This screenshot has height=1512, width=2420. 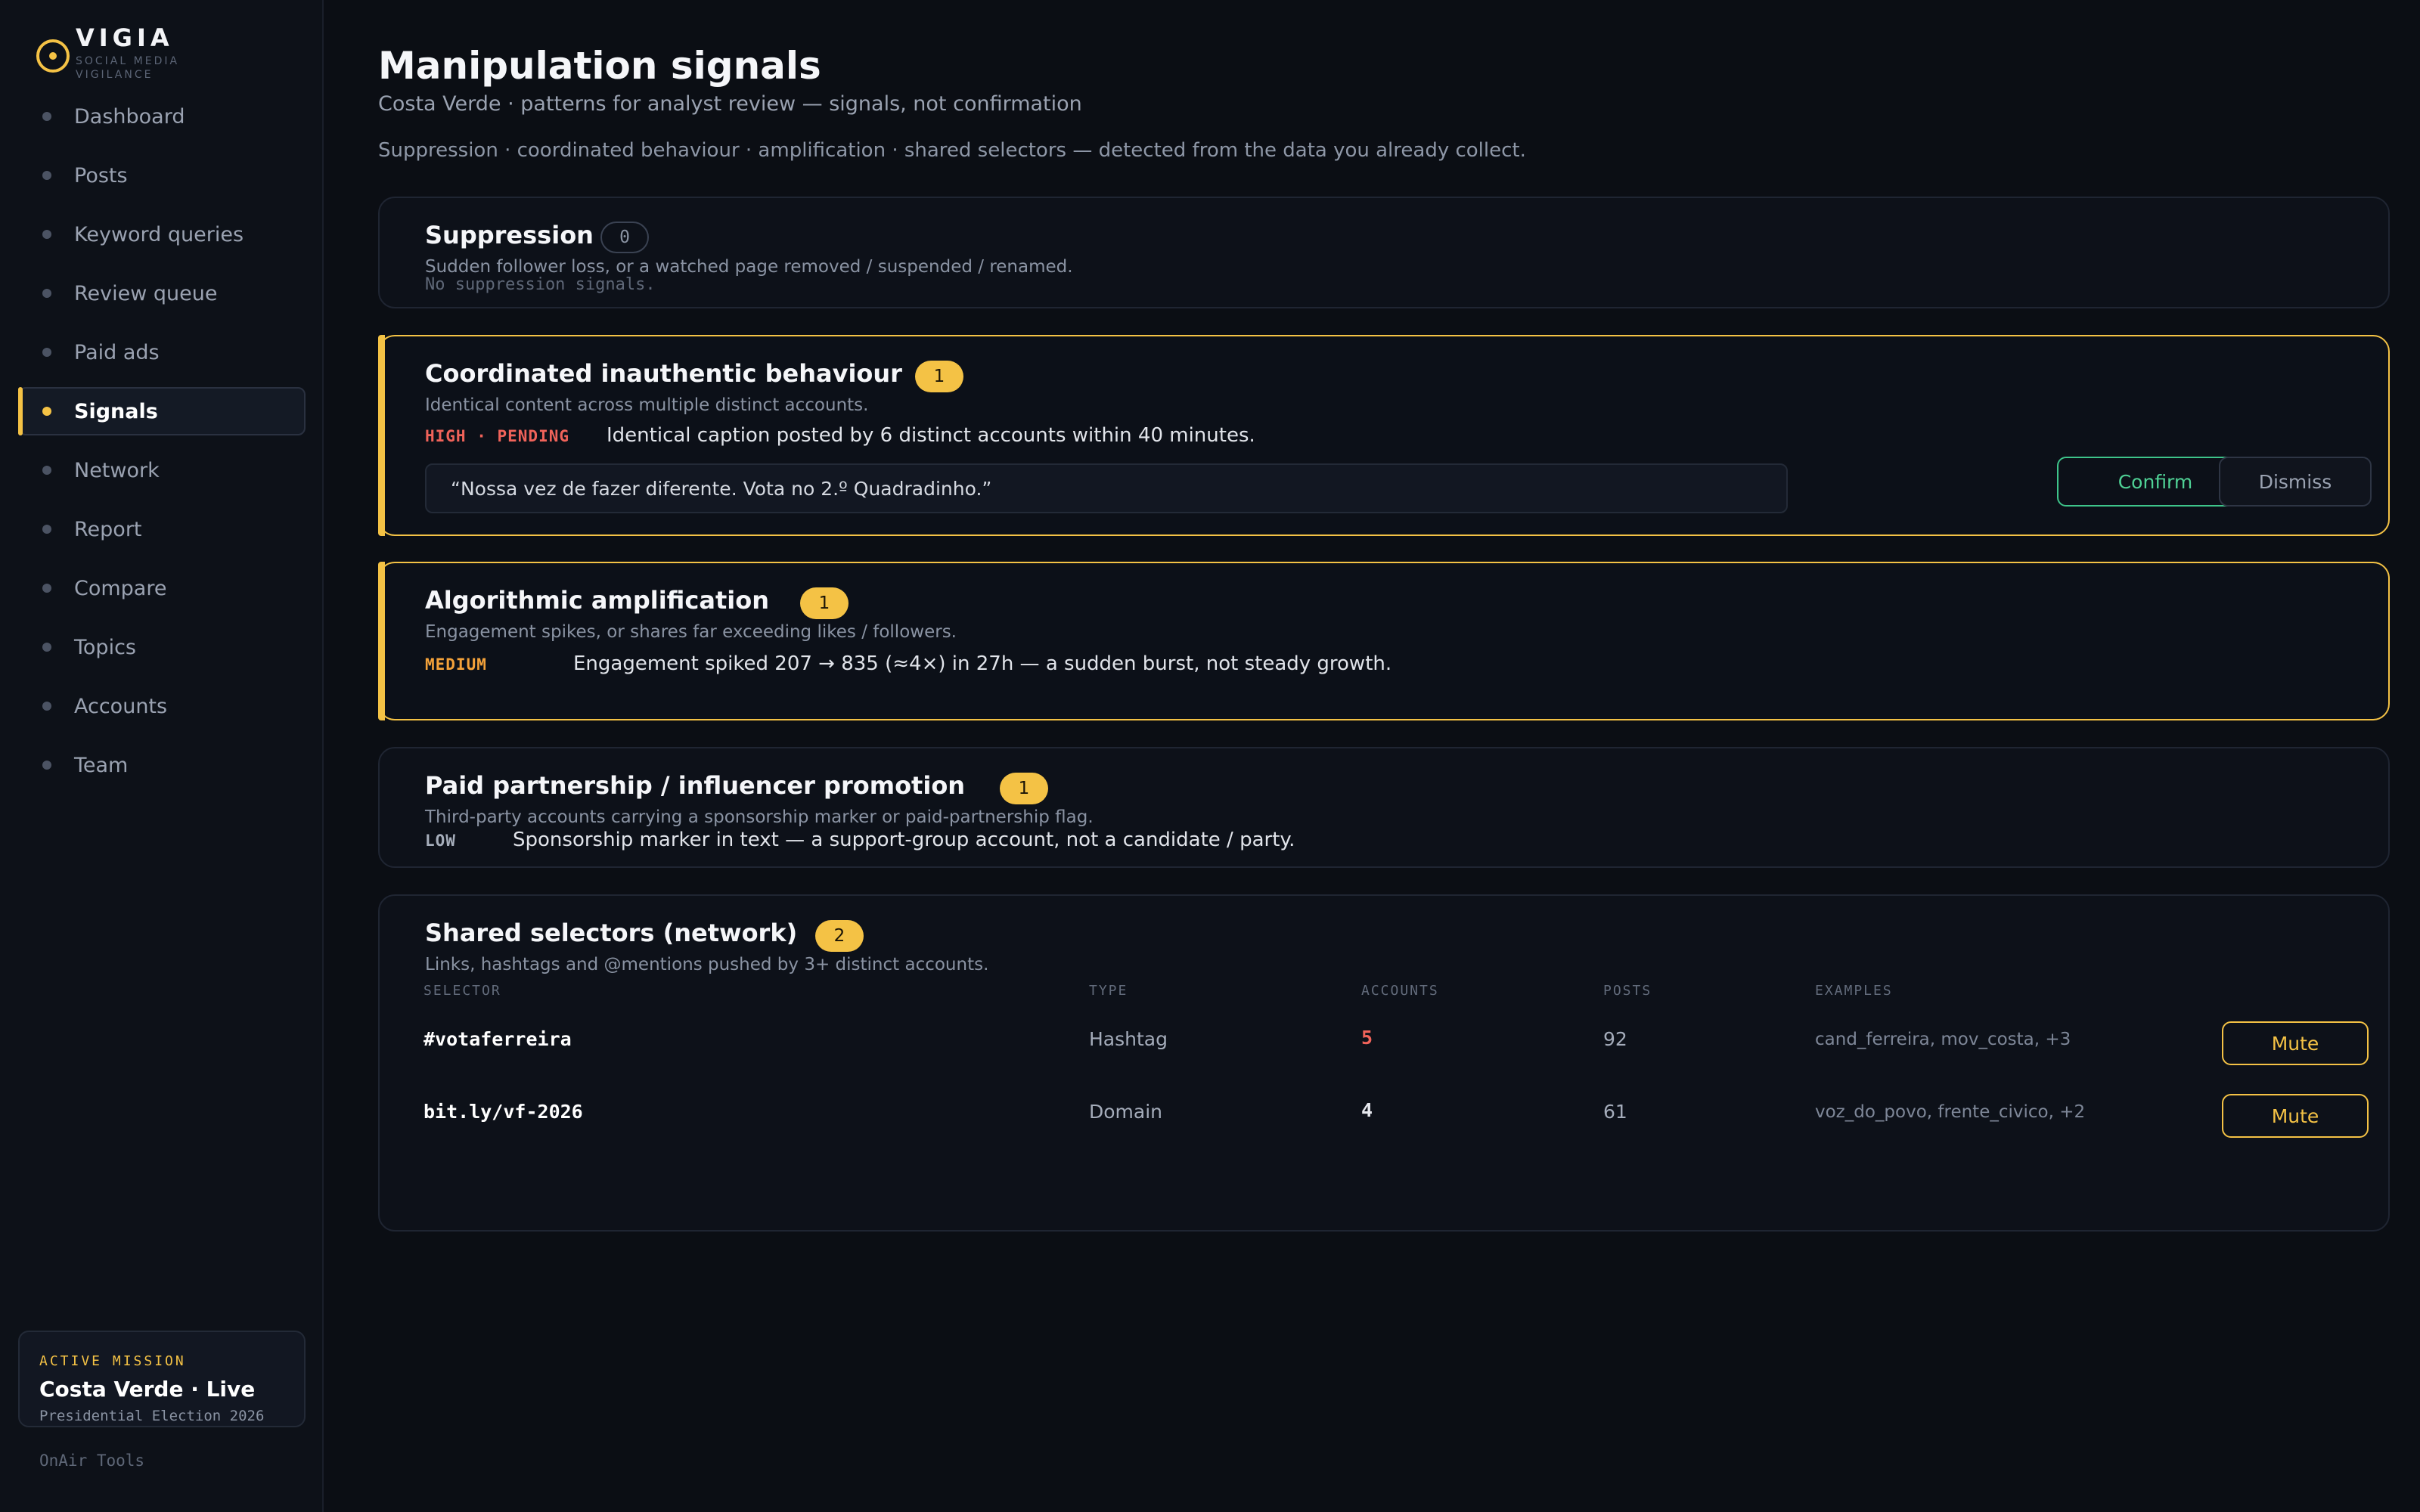 What do you see at coordinates (91, 1461) in the screenshot?
I see `footer-tools-link: OnAir Tools` at bounding box center [91, 1461].